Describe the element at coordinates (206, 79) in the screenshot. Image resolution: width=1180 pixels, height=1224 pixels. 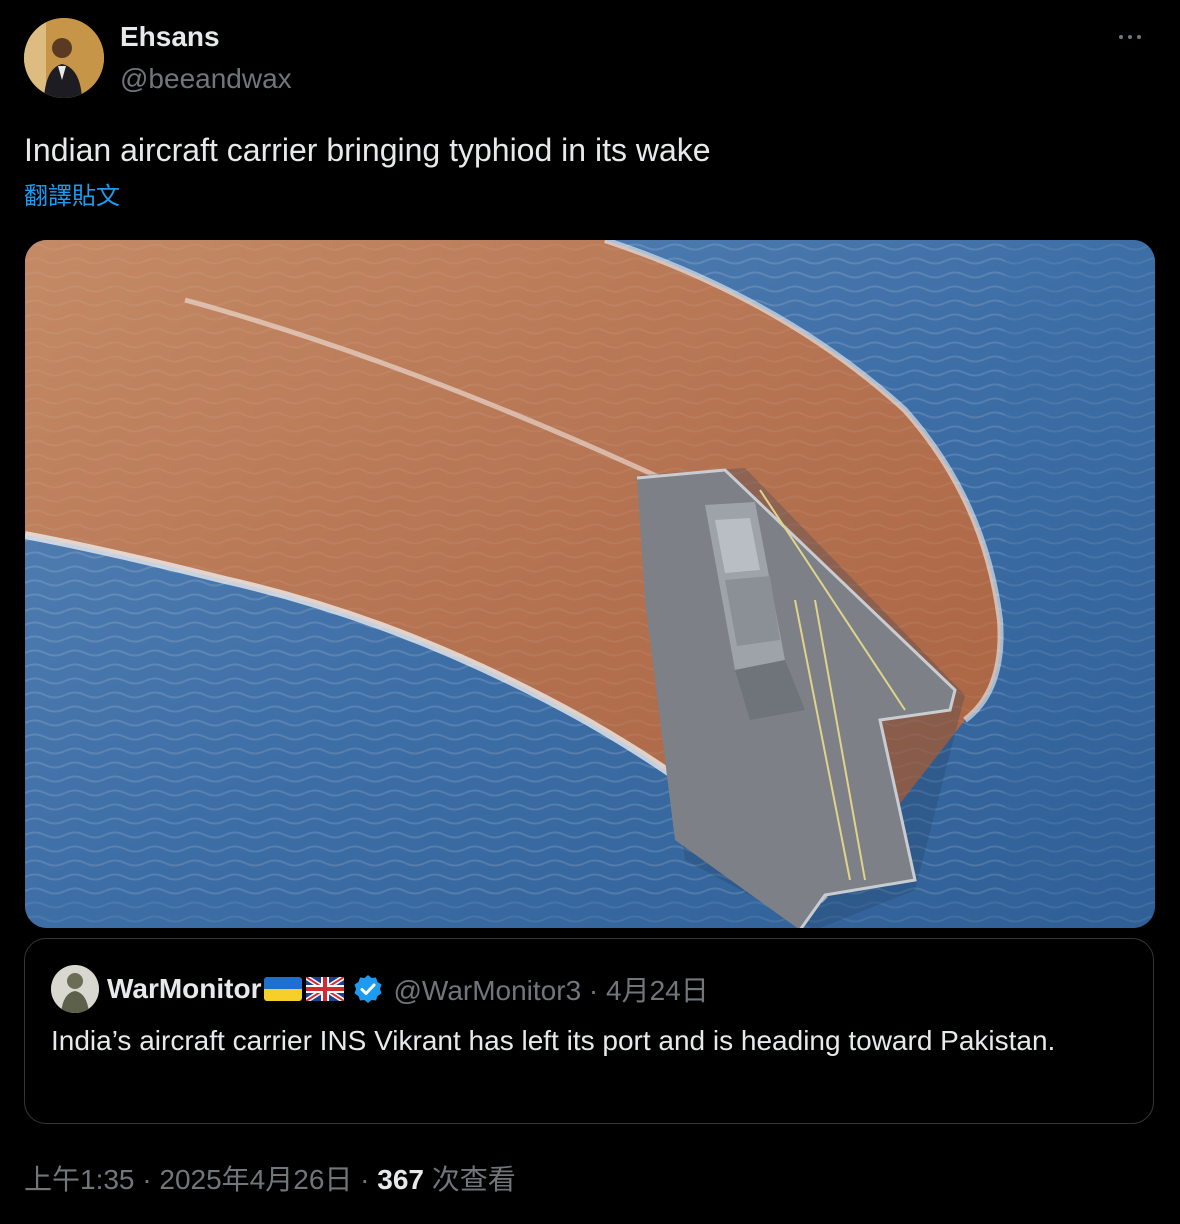
I see `author-handle: @beeandwax` at that location.